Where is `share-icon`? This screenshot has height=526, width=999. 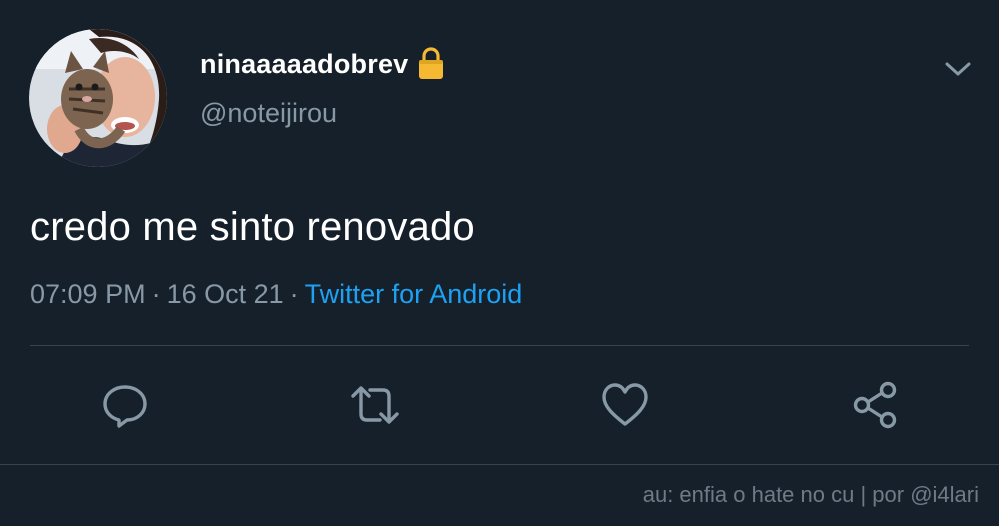
share-icon is located at coordinates (875, 405).